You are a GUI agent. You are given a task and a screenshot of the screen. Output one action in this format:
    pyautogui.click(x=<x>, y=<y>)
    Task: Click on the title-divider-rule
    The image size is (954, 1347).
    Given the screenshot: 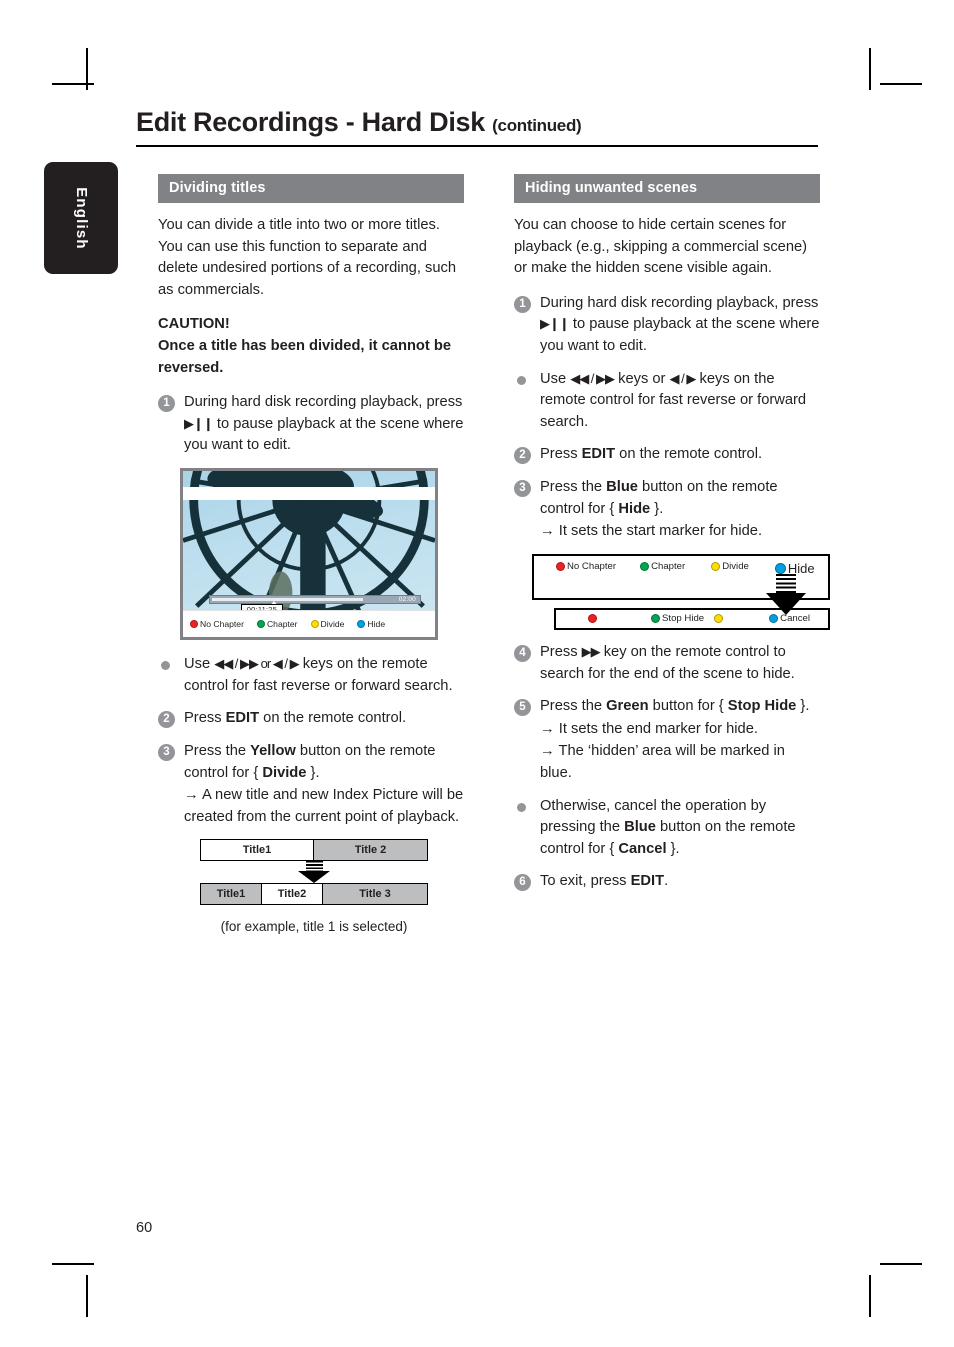 What is the action you would take?
    pyautogui.click(x=477, y=145)
    